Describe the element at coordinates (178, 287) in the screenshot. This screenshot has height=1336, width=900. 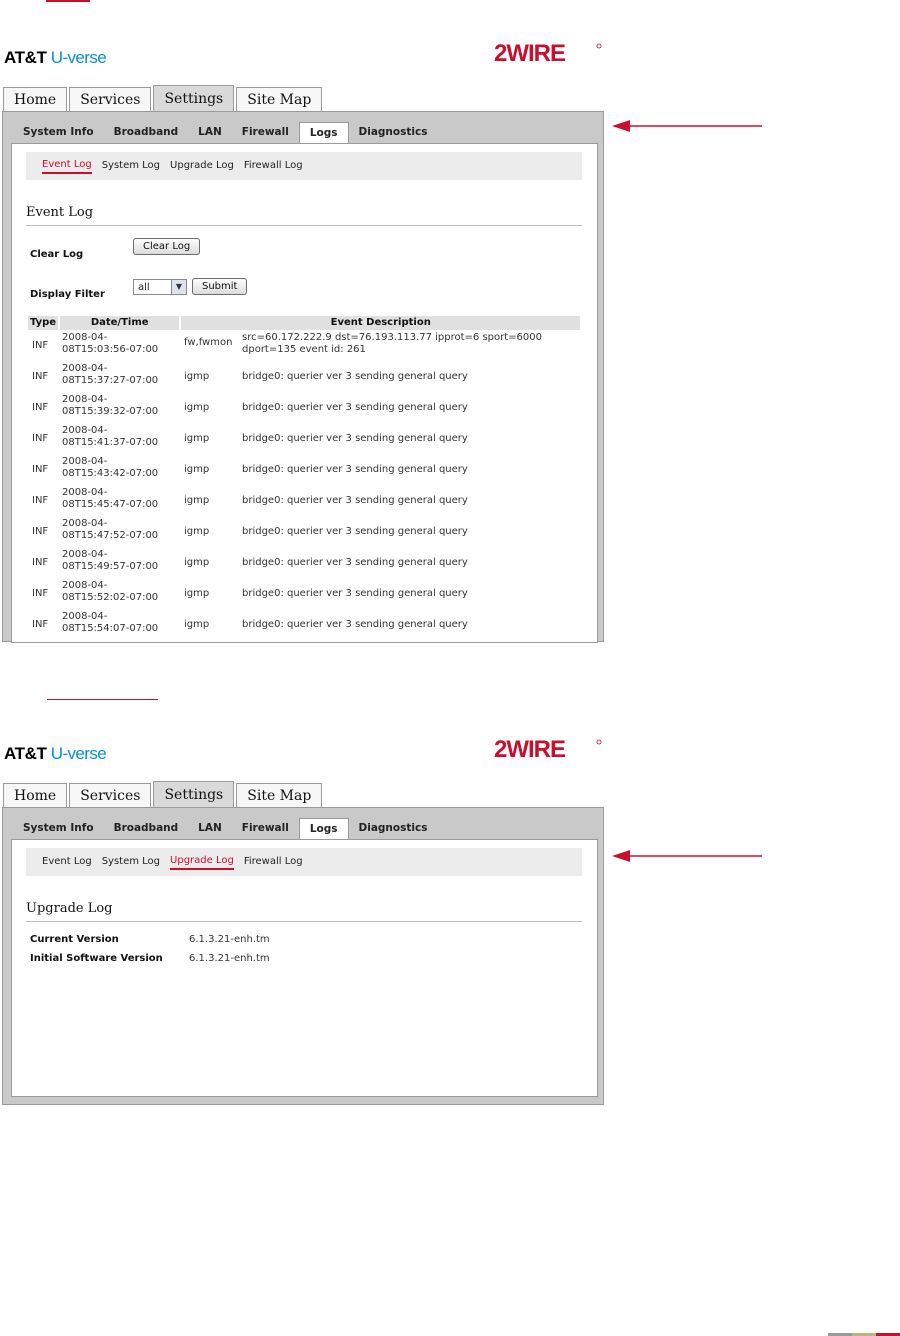
I see `chevron-down-icon: ▼` at that location.